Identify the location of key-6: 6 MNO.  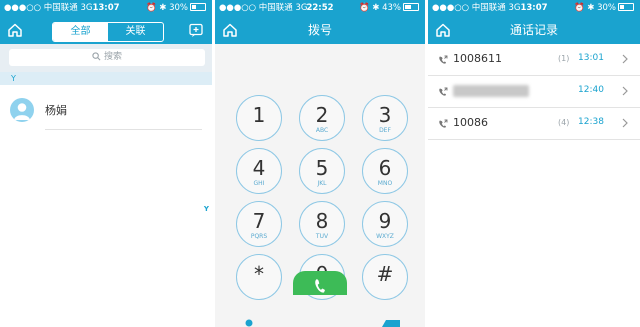
(385, 171).